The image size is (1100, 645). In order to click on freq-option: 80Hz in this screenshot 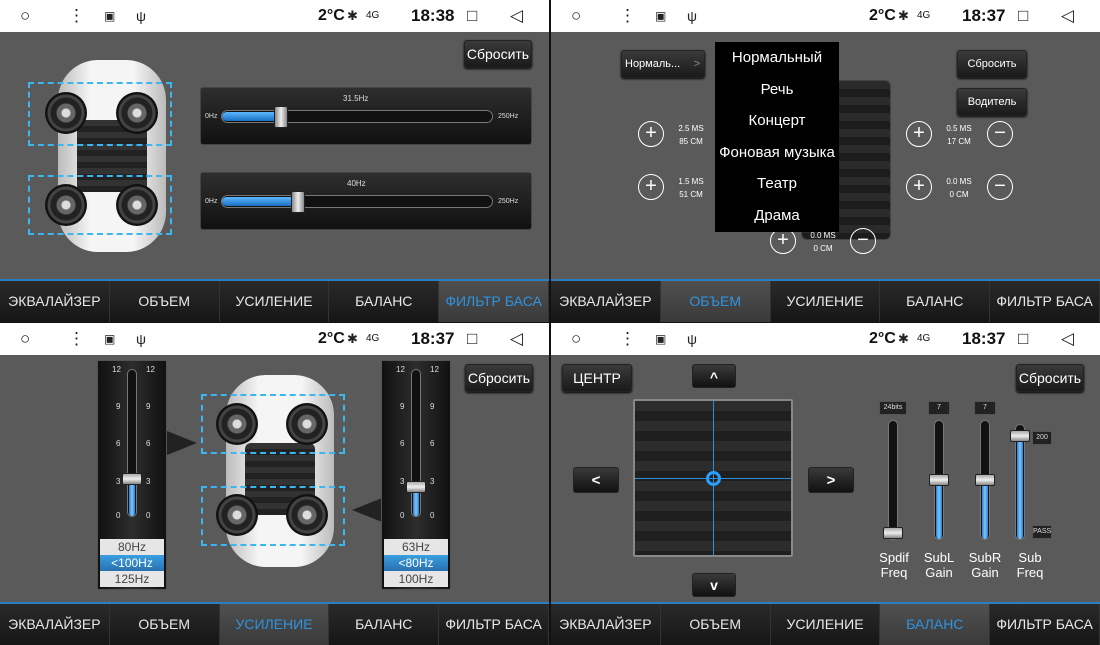, I will do `click(132, 547)`.